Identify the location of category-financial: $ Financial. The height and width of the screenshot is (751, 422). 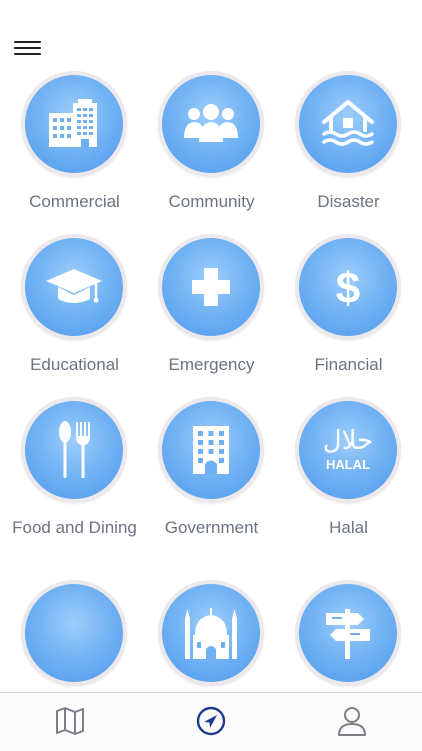
(348, 309).